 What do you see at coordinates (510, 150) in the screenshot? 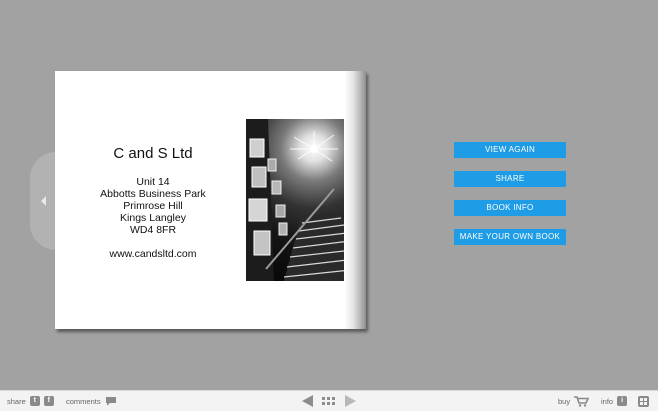
I see `view-again-button: VIEW AGAIN` at bounding box center [510, 150].